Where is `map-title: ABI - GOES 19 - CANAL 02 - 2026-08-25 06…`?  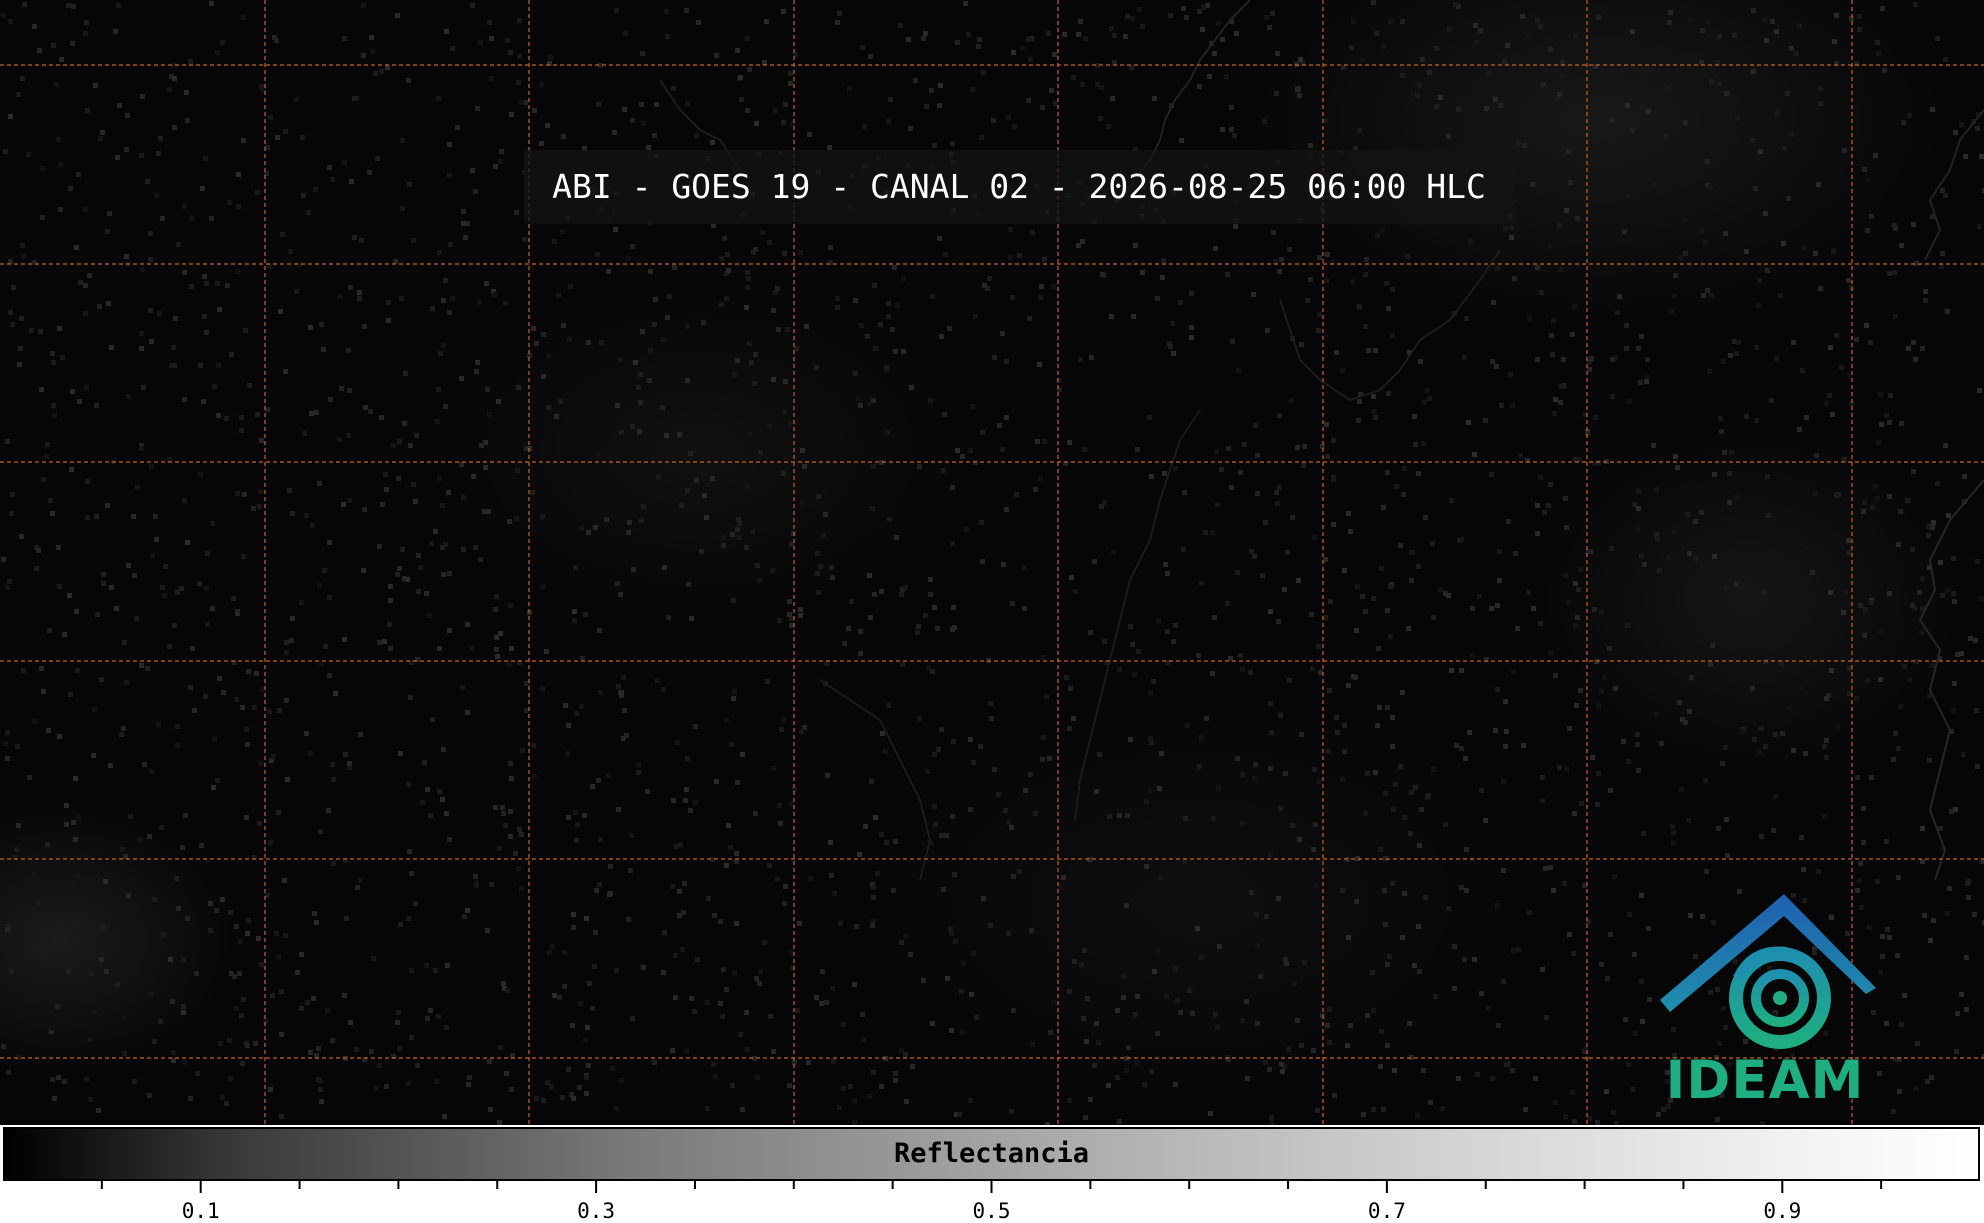 map-title: ABI - GOES 19 - CANAL 02 - 2026-08-25 06… is located at coordinates (1019, 187).